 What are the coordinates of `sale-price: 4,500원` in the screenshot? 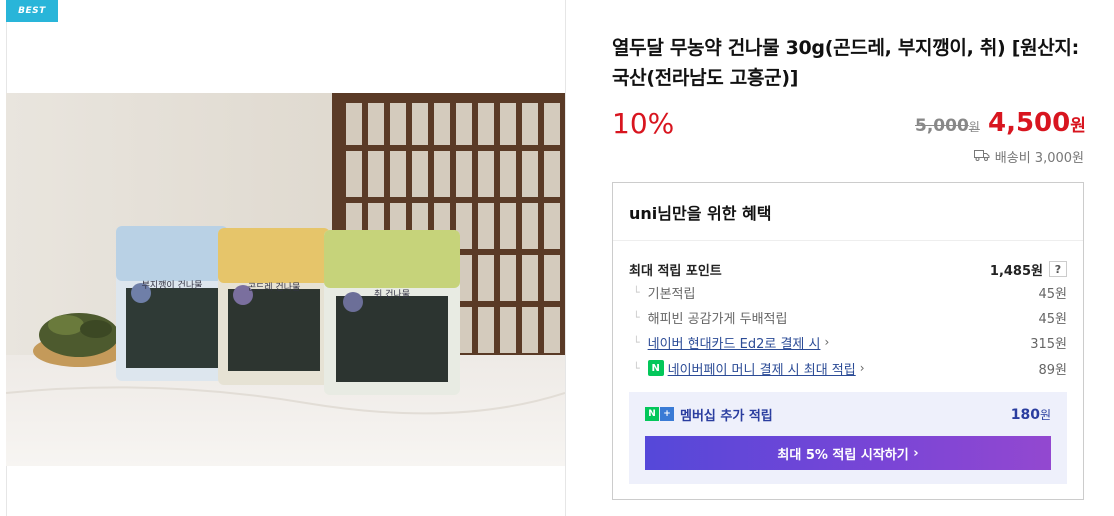 It's located at (1037, 123).